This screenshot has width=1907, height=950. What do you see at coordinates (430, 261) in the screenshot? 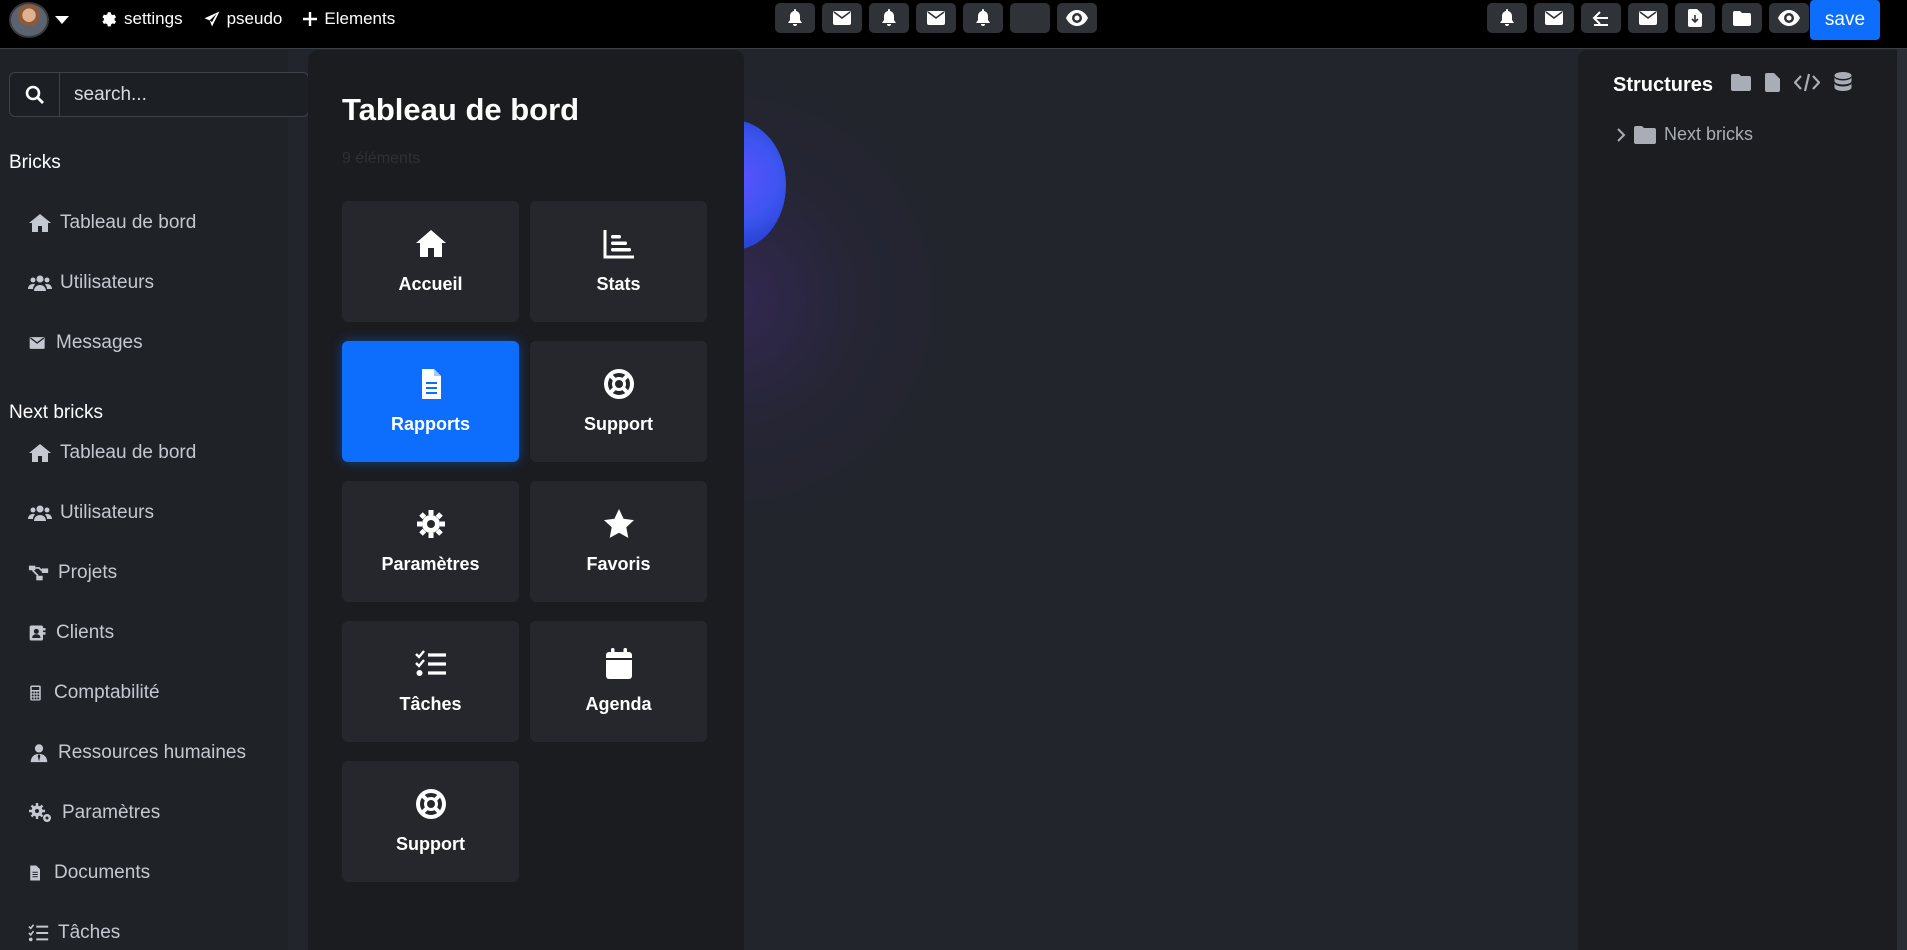
I see `tile-accueil: Accueil` at bounding box center [430, 261].